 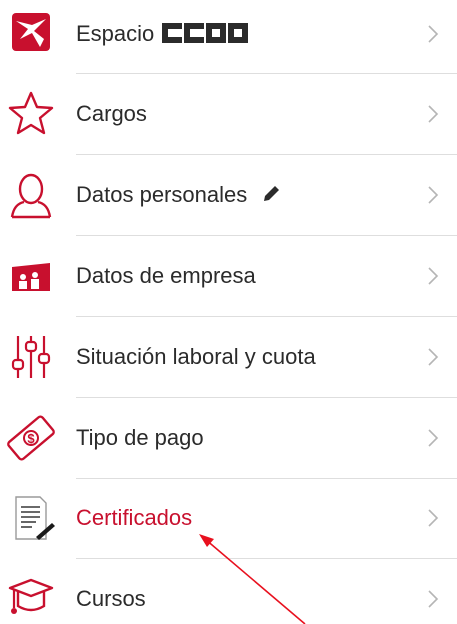 I want to click on menu-item-label: Datos personales, so click(x=178, y=195).